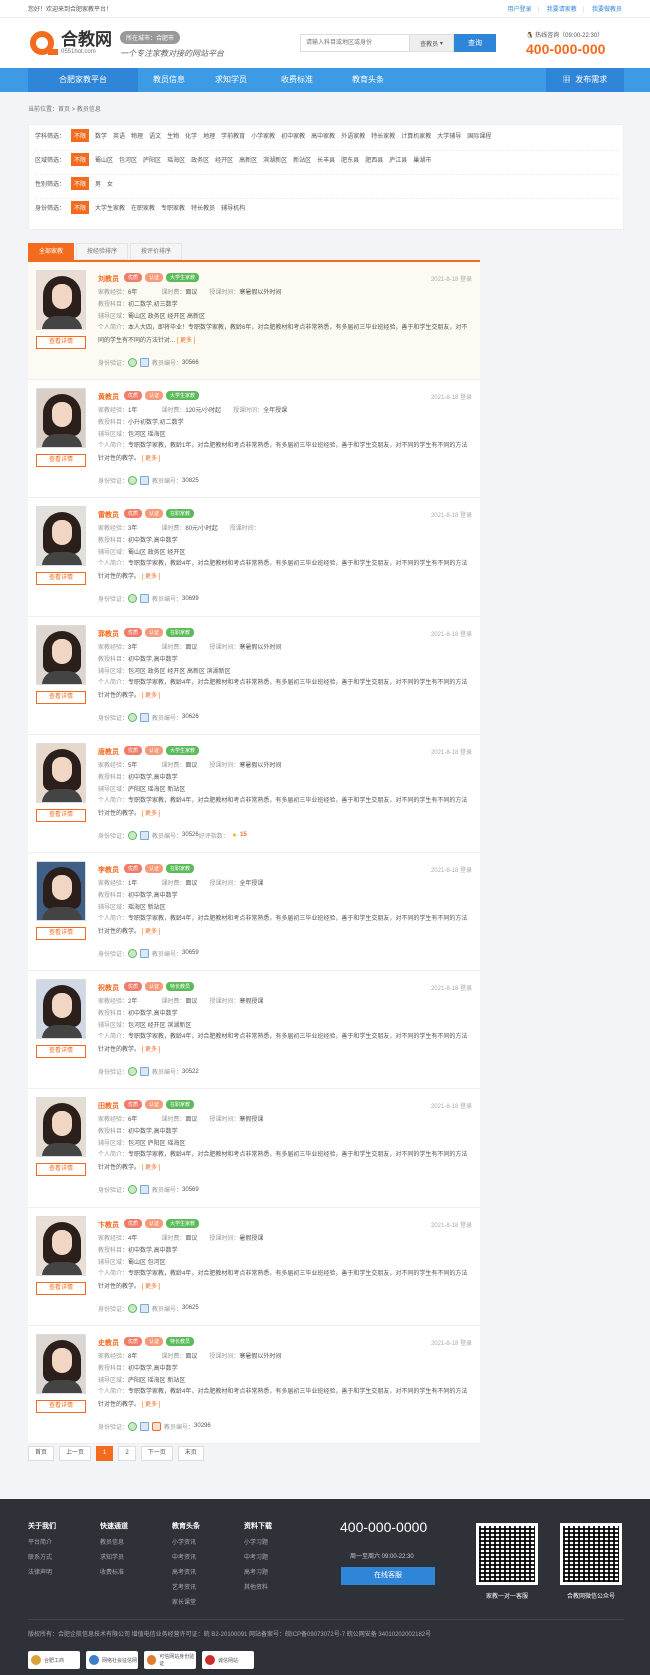 This screenshot has width=650, height=1675. Describe the element at coordinates (112, 1660) in the screenshot. I see `seal-credit: 网络社会征信网` at that location.